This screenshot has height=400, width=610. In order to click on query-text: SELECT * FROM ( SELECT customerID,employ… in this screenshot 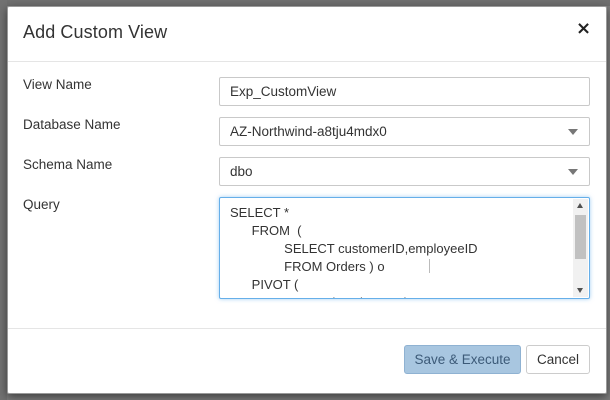, I will do `click(354, 251)`.